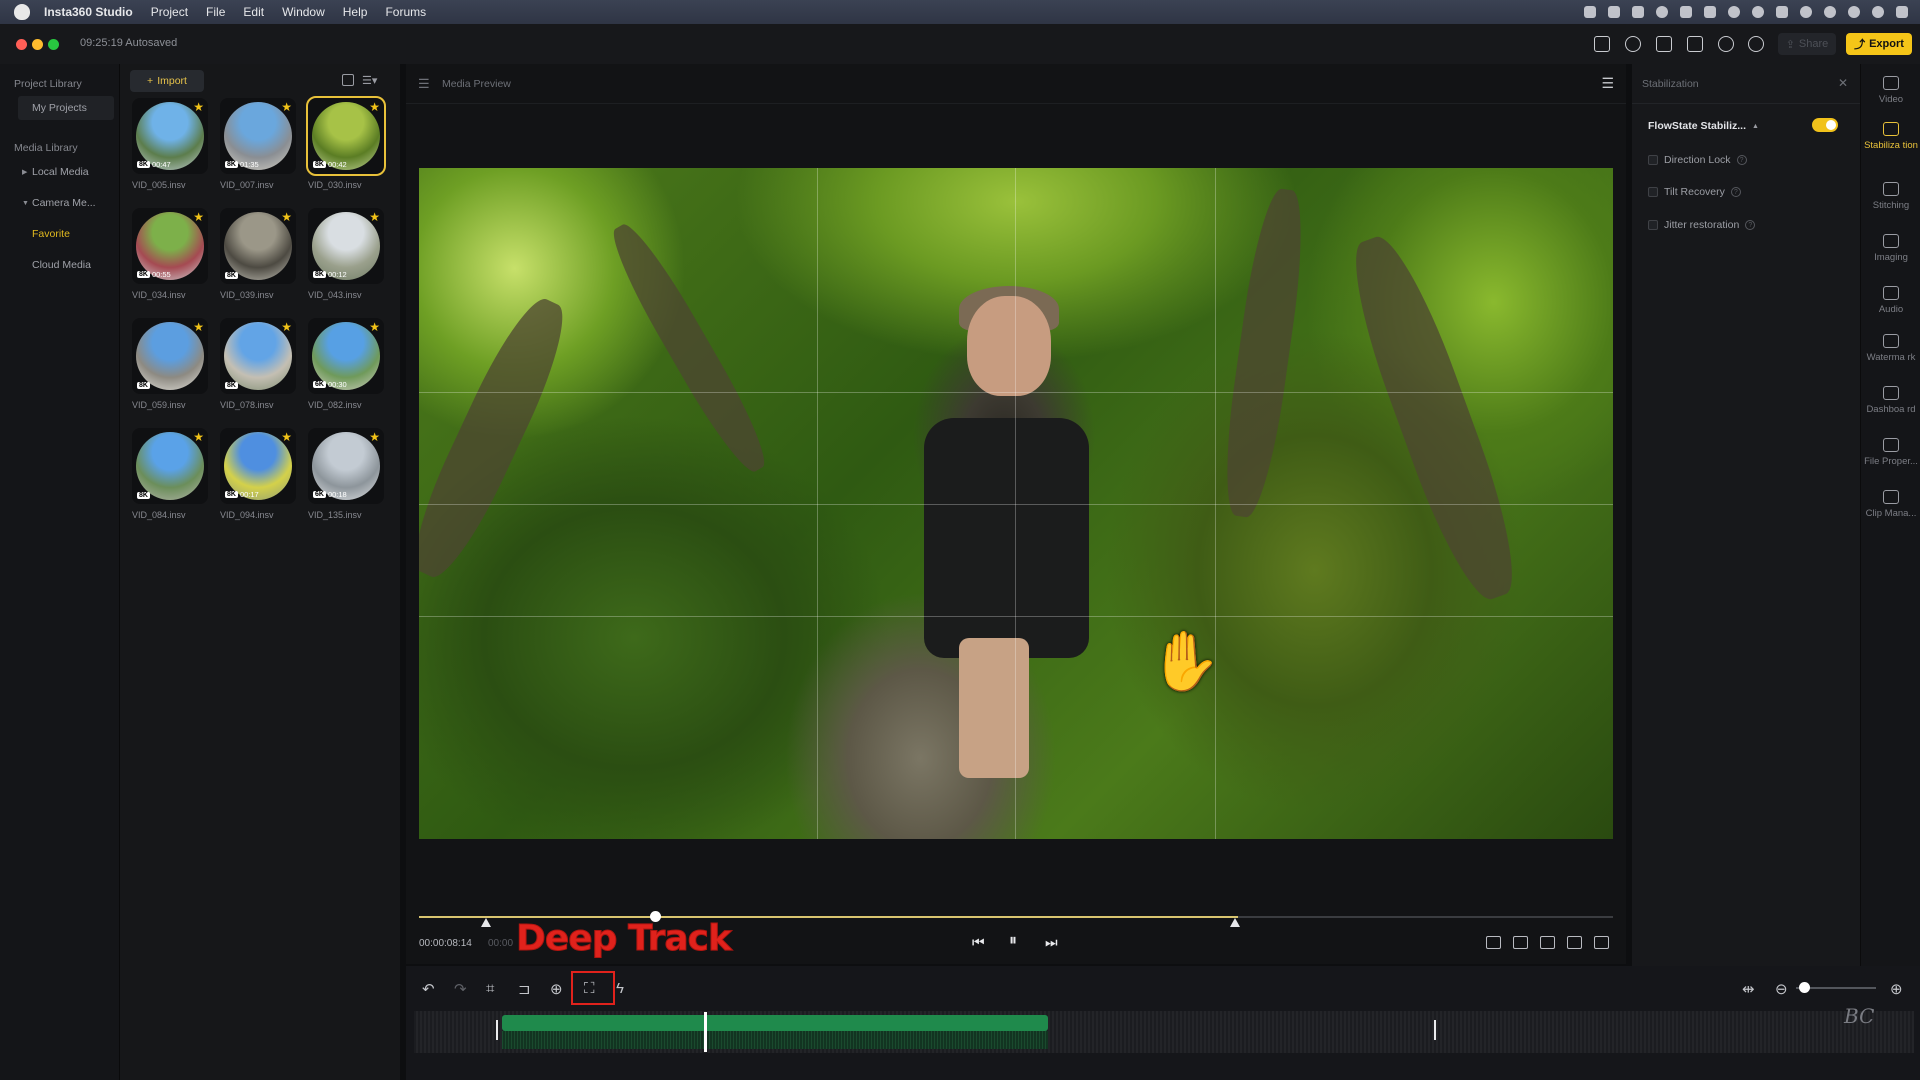 The image size is (1920, 1080). I want to click on fullscreen-icon, so click(1601, 942).